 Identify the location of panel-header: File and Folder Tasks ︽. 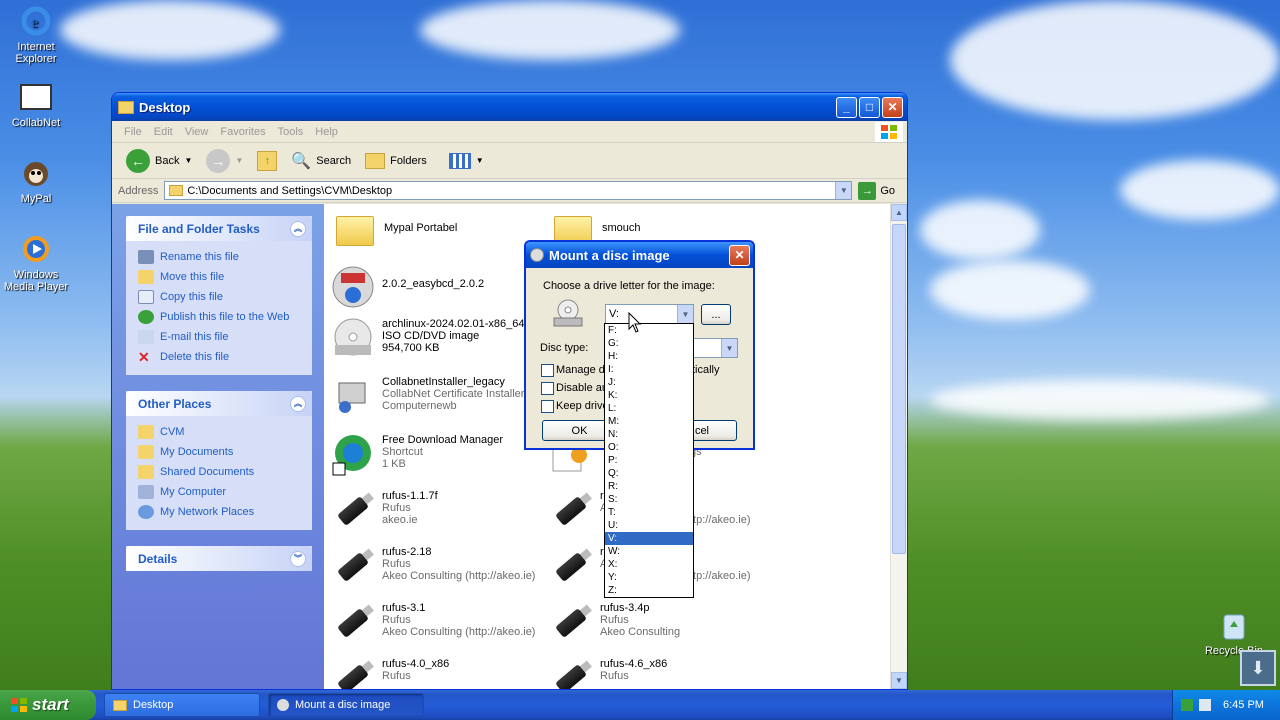
(219, 228).